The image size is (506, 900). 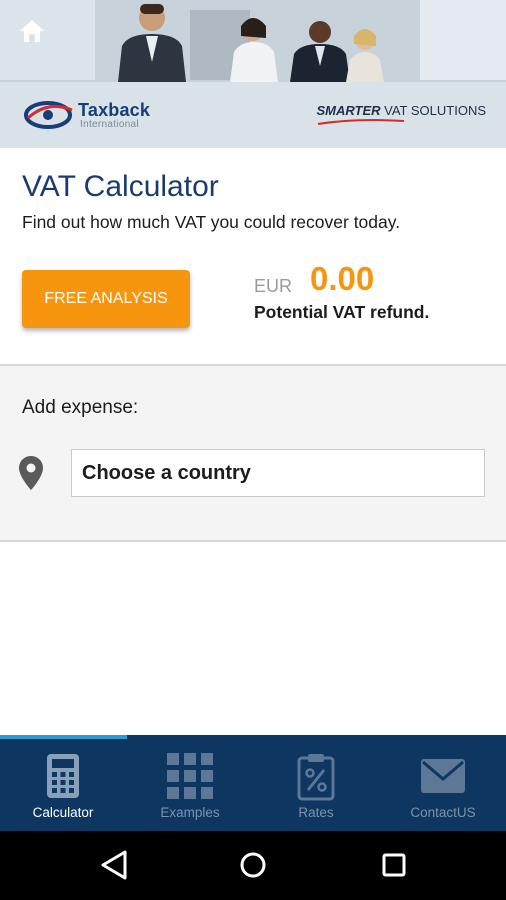 I want to click on percent-clipboard-icon, so click(x=316, y=777).